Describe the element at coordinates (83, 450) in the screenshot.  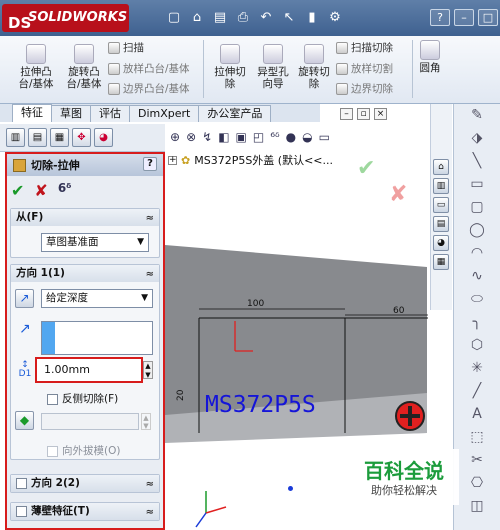
I see `draft-outward-checkbox: 向外拔模(O)` at that location.